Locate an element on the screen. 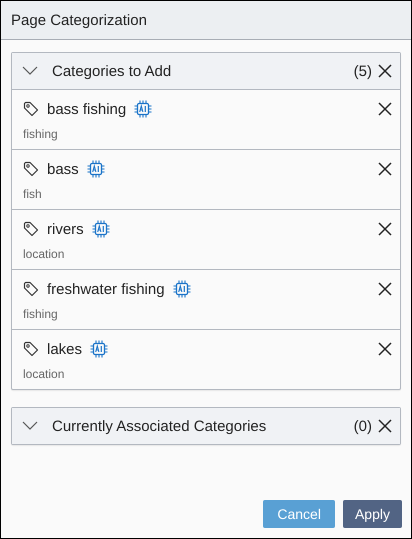 The image size is (412, 539). item-count: (5) is located at coordinates (363, 71).